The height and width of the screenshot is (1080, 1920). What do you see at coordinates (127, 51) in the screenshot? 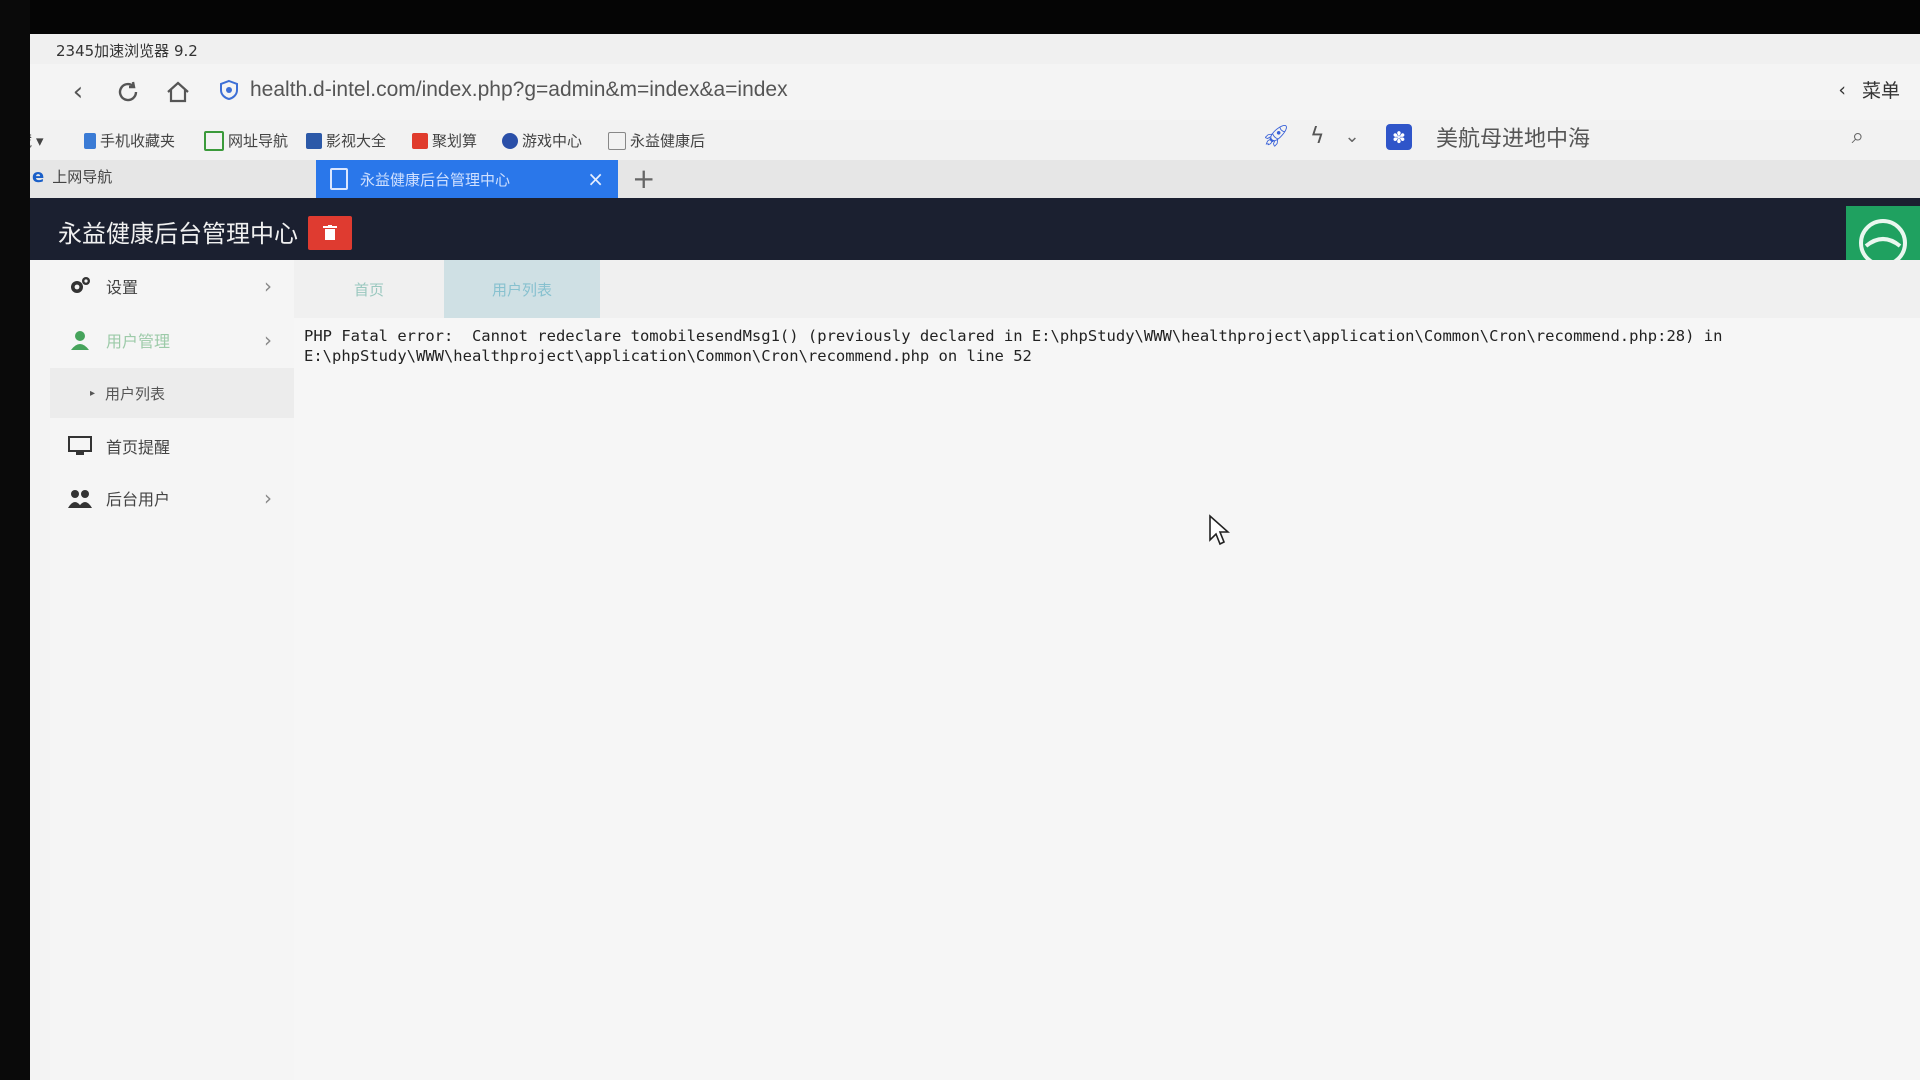
I see `browser-title: 2345加速浏览器 9.2` at bounding box center [127, 51].